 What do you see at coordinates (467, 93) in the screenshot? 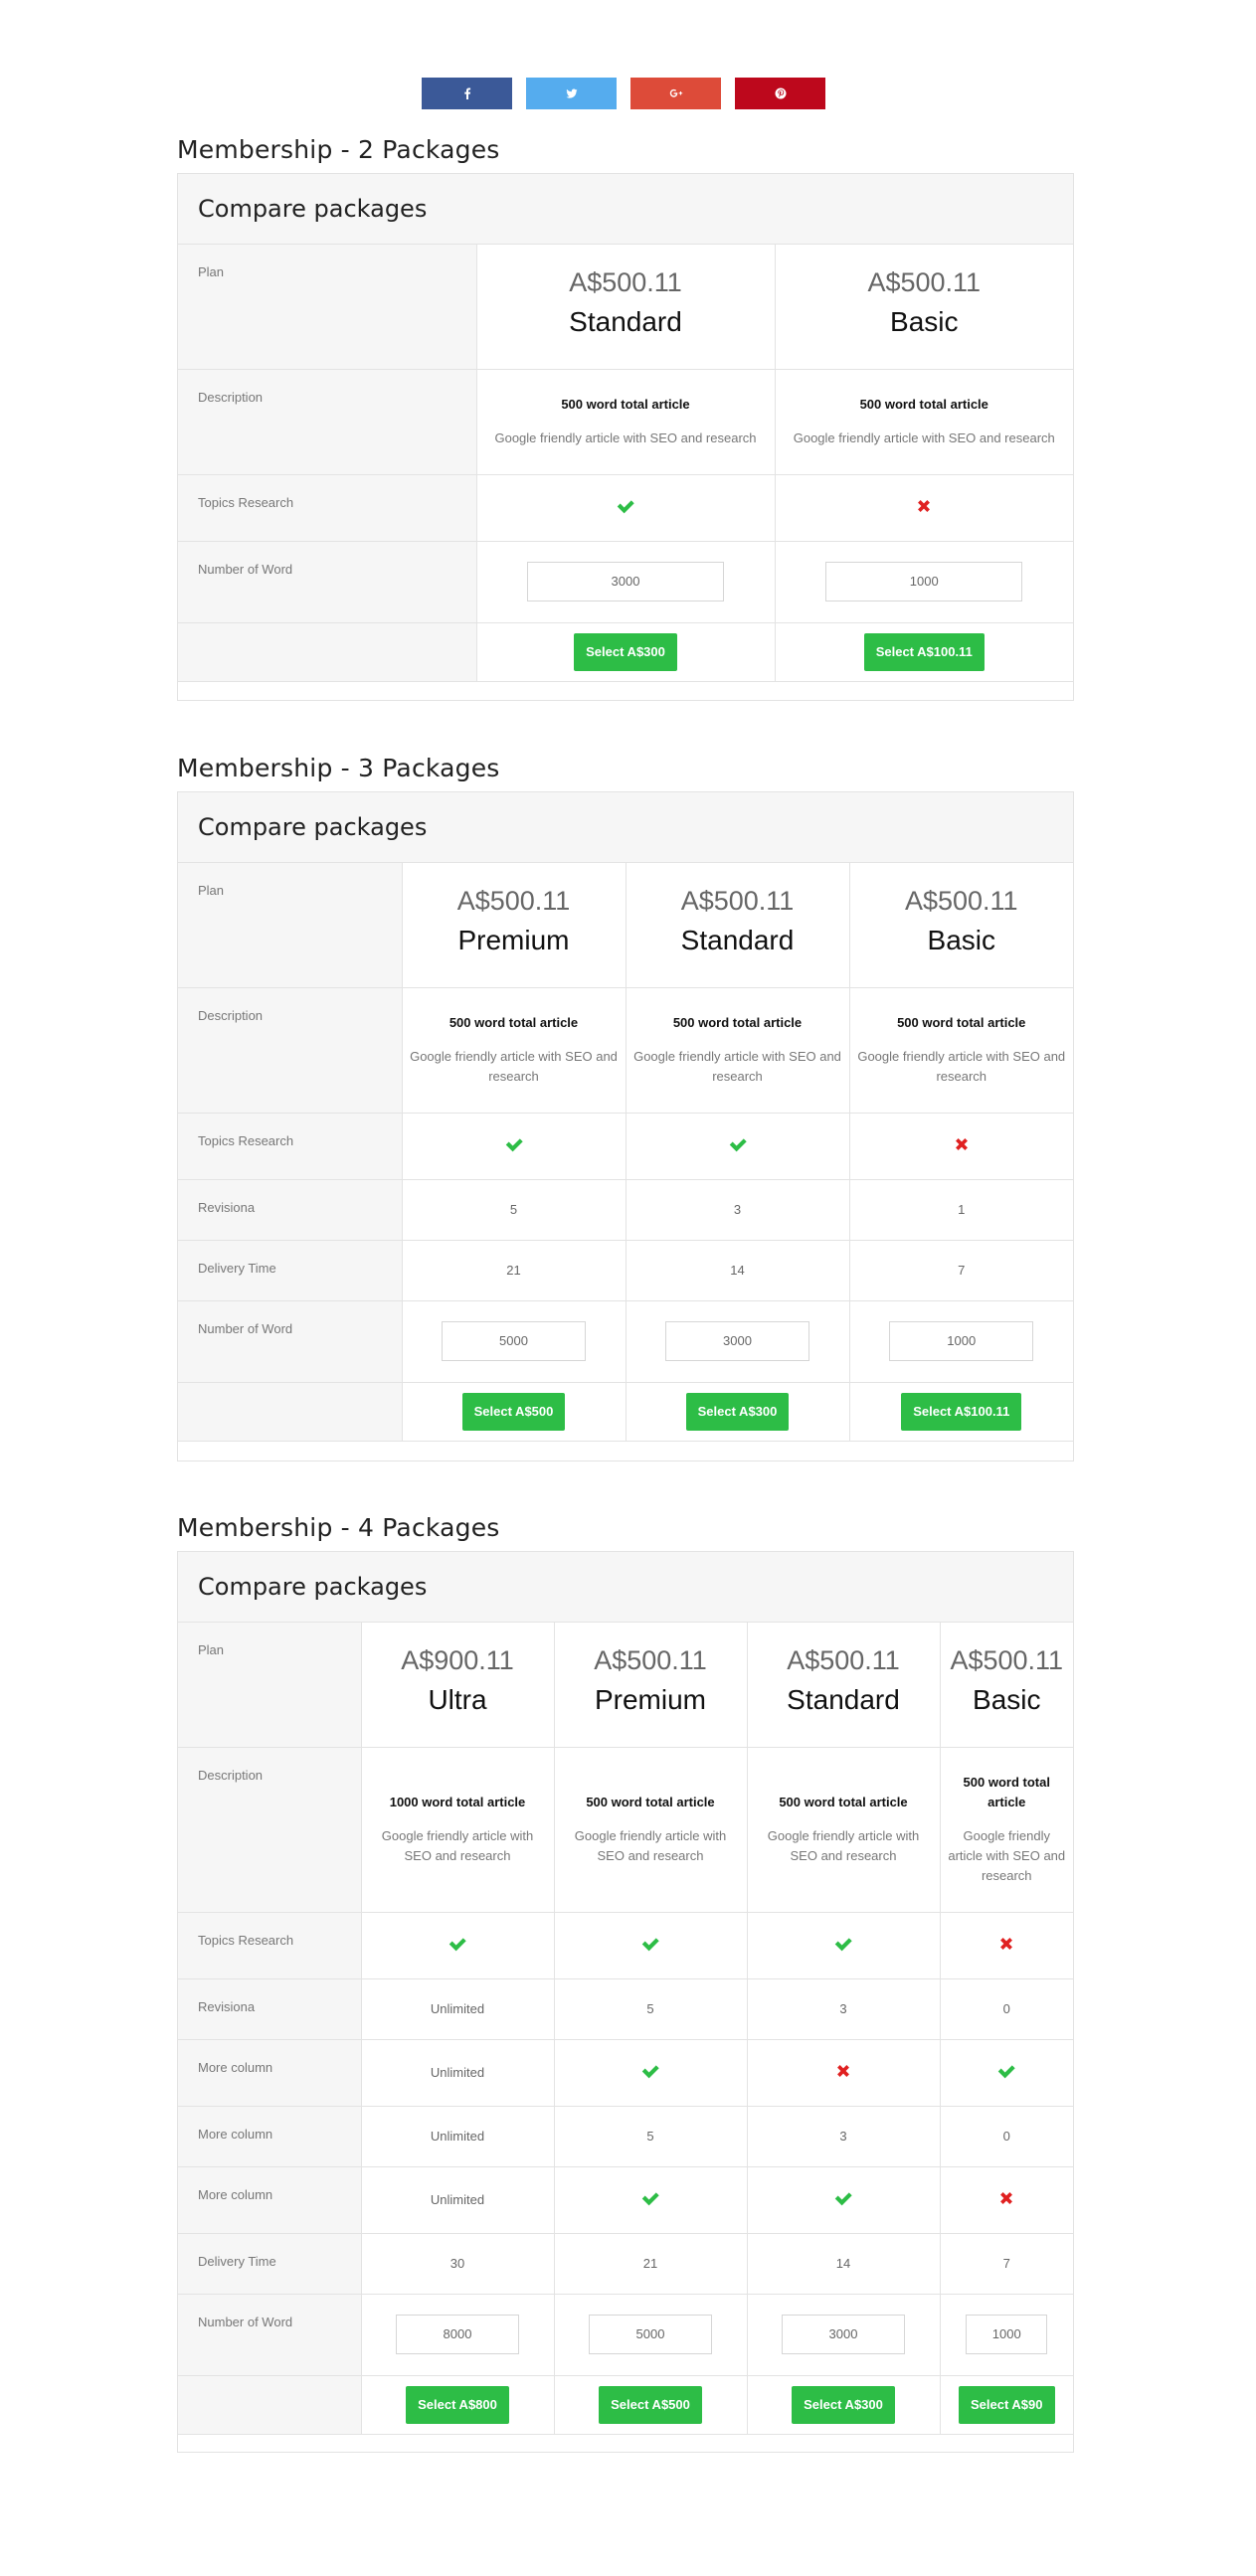
I see `facebook-share-button` at bounding box center [467, 93].